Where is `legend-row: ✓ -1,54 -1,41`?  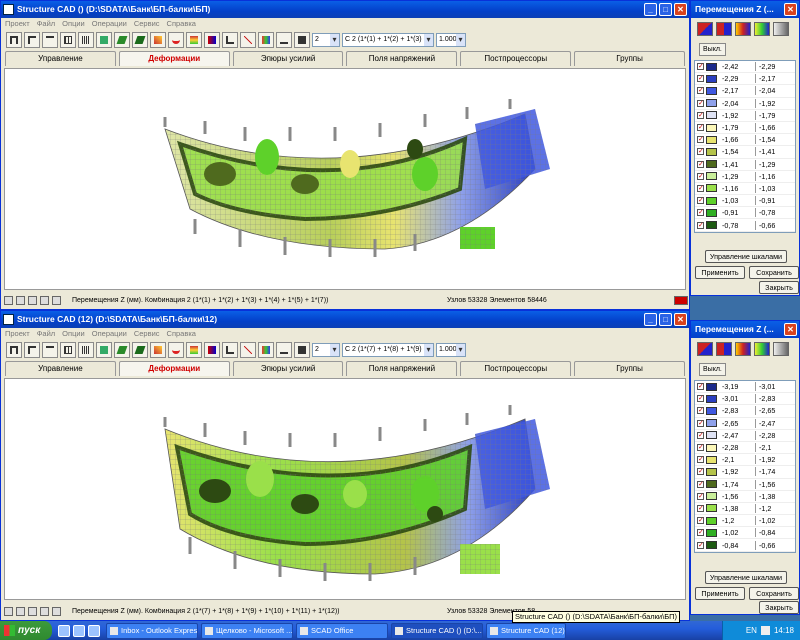
legend-row: ✓ -1,54 -1,41 is located at coordinates (745, 152).